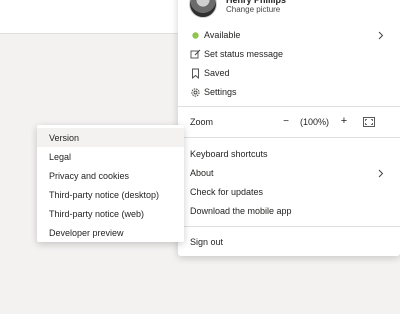 This screenshot has height=314, width=400. Describe the element at coordinates (253, 10) in the screenshot. I see `change-picture-link: Change picture` at that location.